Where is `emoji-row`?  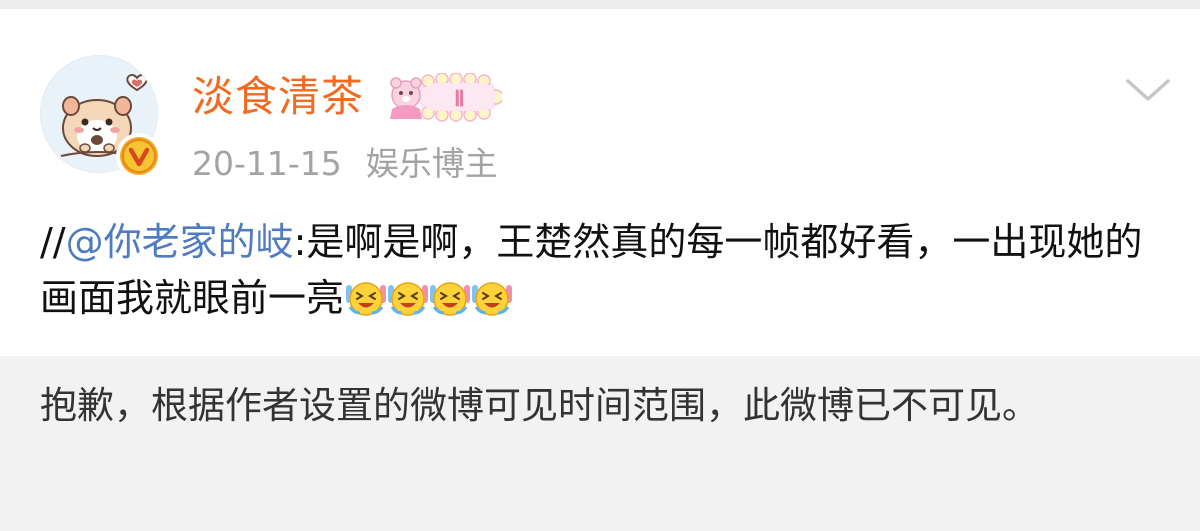
emoji-row is located at coordinates (428, 298).